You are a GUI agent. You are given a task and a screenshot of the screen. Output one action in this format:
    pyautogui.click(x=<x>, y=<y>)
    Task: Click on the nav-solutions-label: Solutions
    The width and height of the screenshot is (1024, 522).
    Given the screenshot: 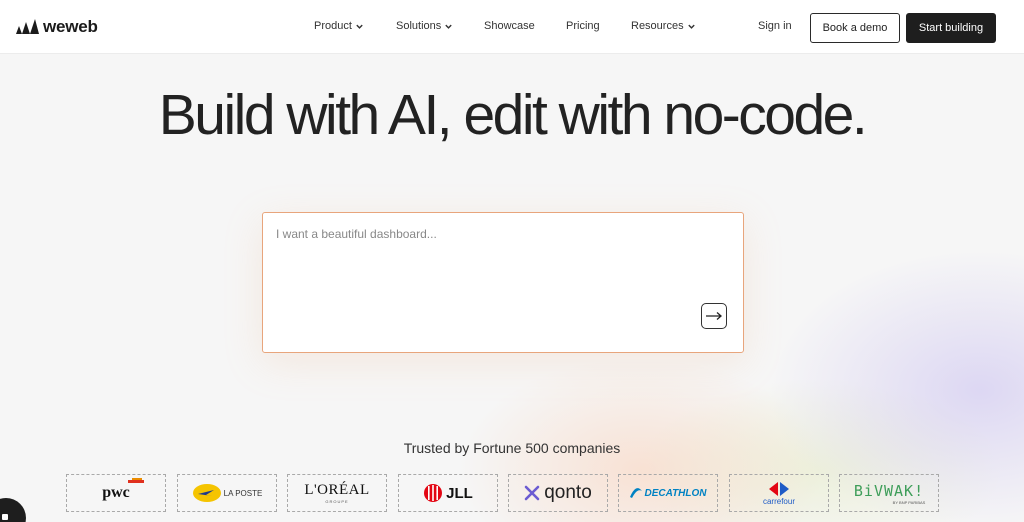 What is the action you would take?
    pyautogui.click(x=419, y=26)
    